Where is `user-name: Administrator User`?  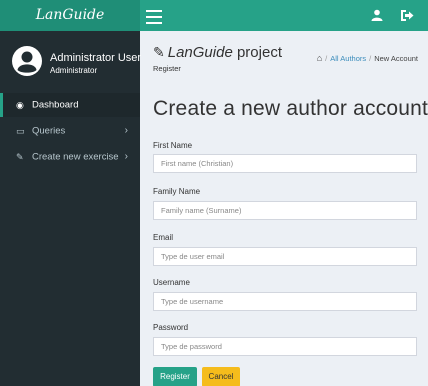
user-name: Administrator User is located at coordinates (96, 58).